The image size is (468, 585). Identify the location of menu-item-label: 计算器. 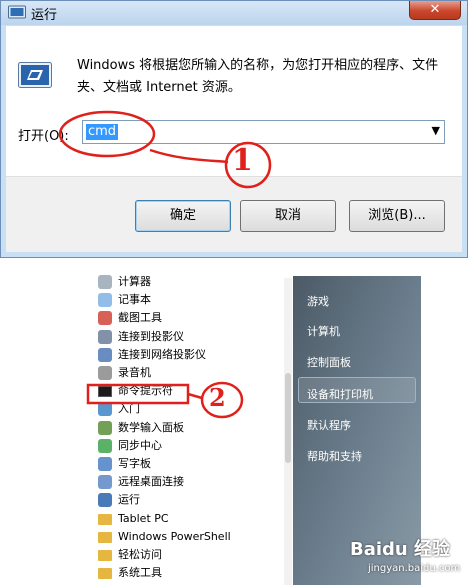
(134, 281).